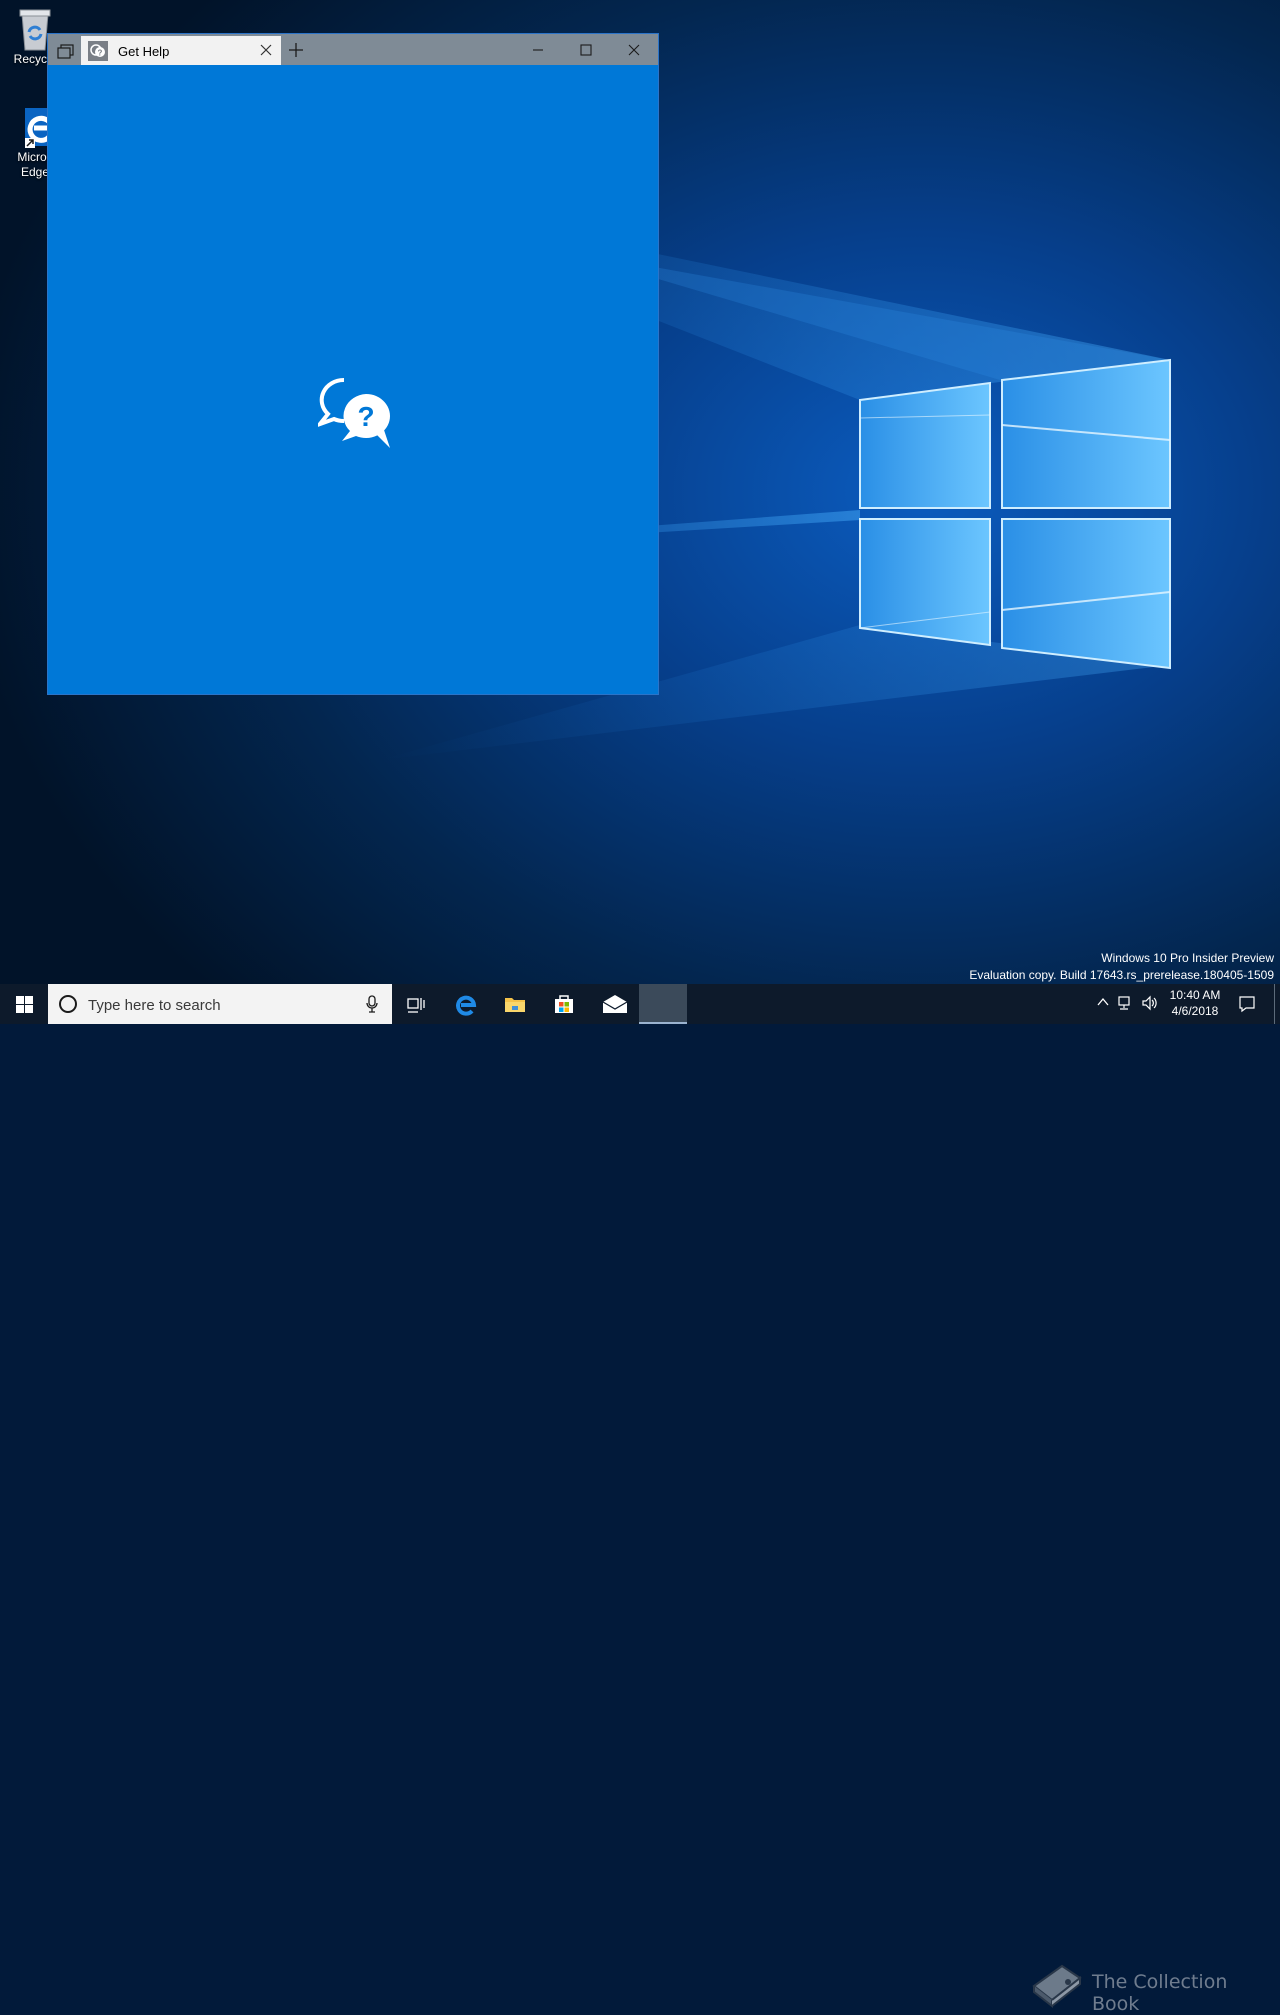  I want to click on chevron-up-icon, so click(1103, 1001).